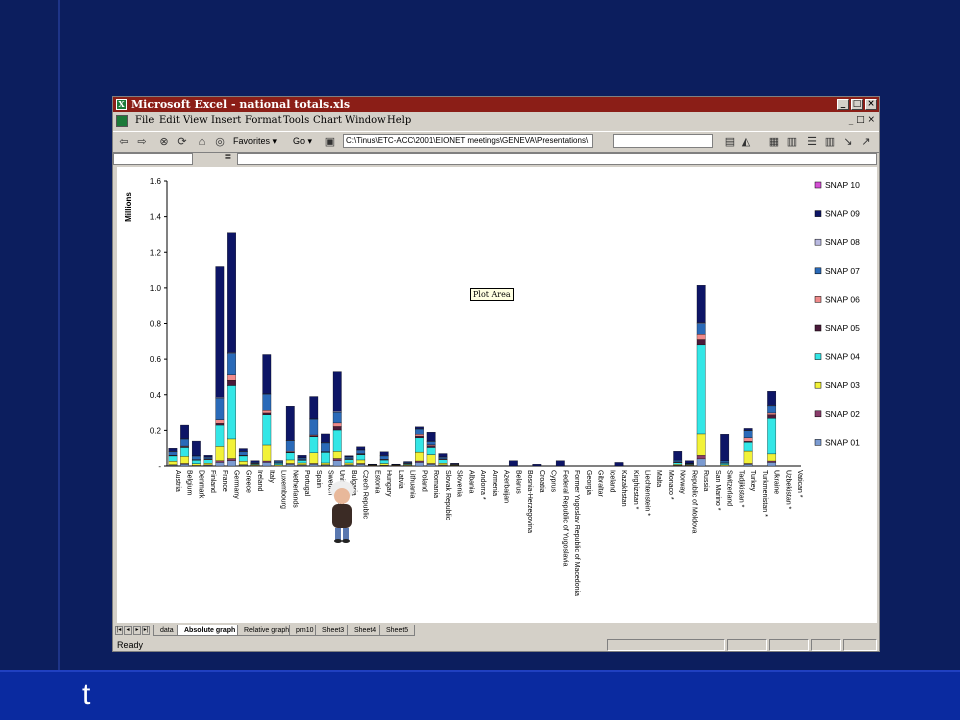 The image size is (960, 720). What do you see at coordinates (848, 142) in the screenshot?
I see `angle-text-icon: ↘` at bounding box center [848, 142].